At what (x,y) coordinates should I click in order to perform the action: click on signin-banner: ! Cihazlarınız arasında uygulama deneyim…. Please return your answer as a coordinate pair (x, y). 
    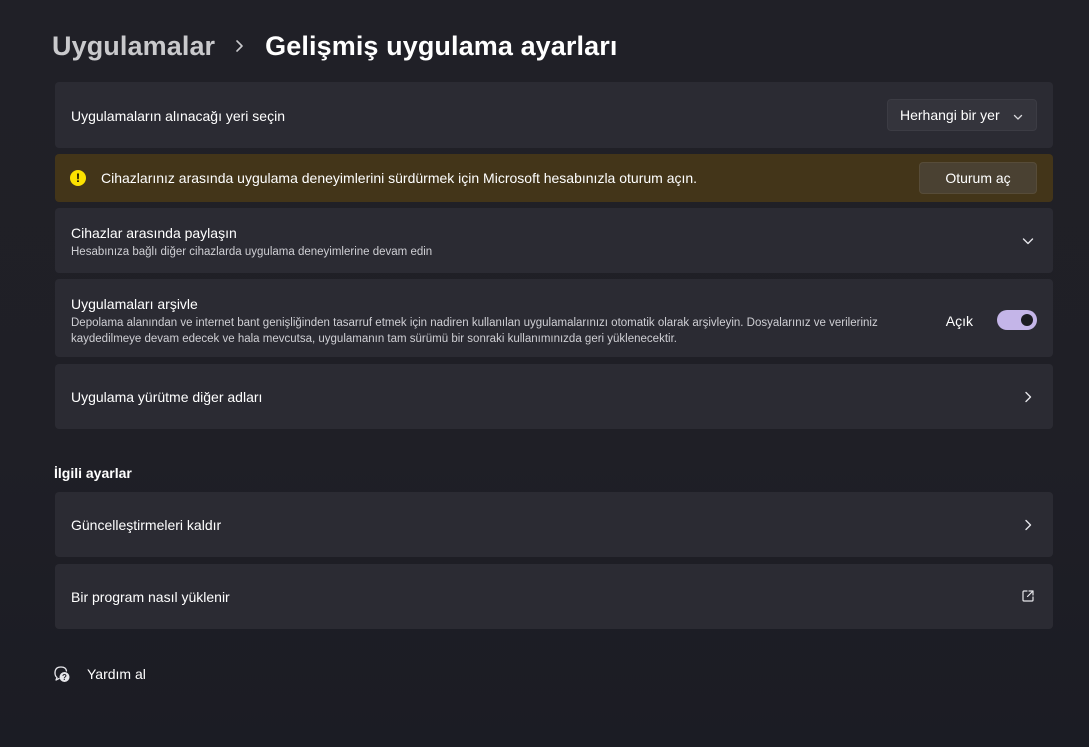
    Looking at the image, I should click on (554, 178).